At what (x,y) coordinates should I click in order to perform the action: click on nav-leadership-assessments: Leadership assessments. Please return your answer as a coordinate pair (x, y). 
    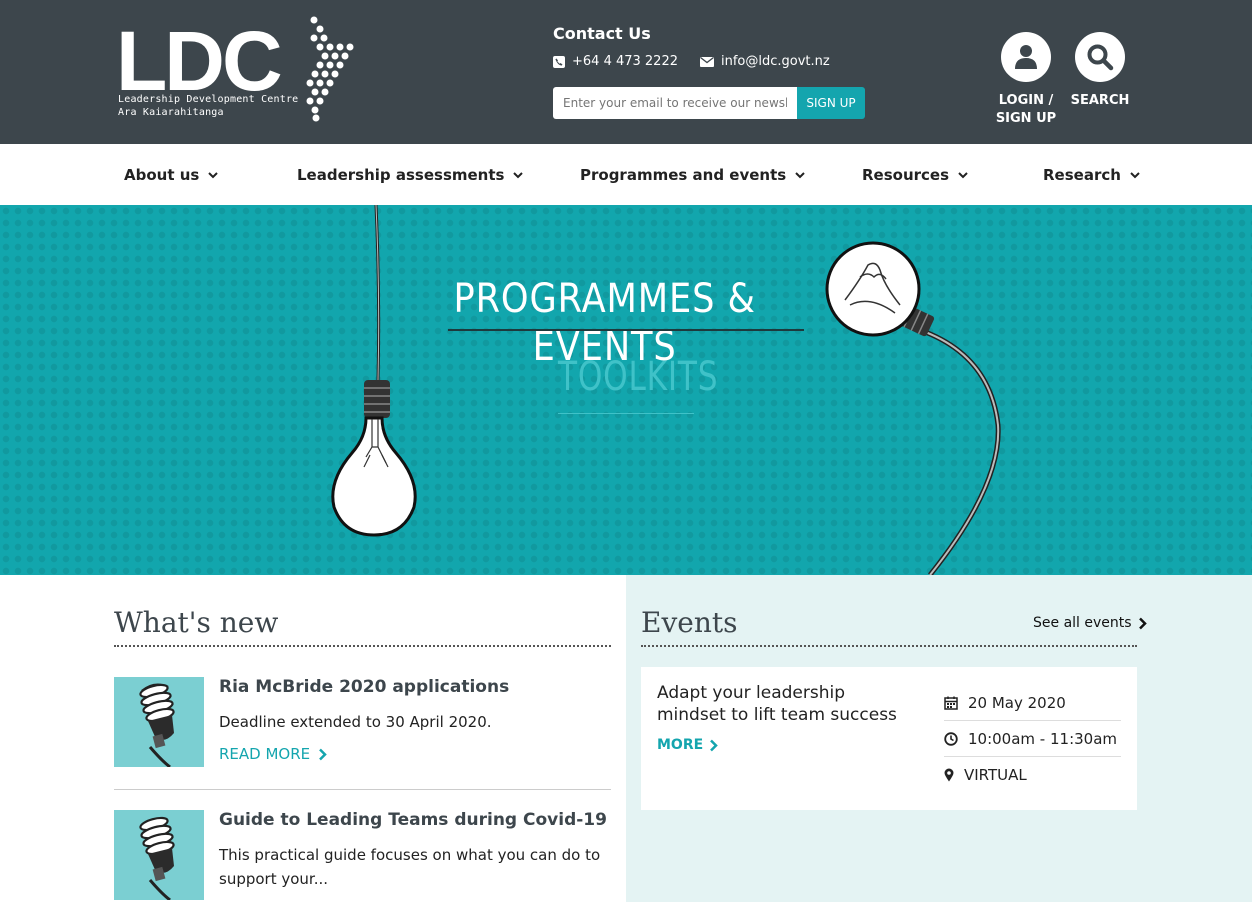
    Looking at the image, I should click on (410, 174).